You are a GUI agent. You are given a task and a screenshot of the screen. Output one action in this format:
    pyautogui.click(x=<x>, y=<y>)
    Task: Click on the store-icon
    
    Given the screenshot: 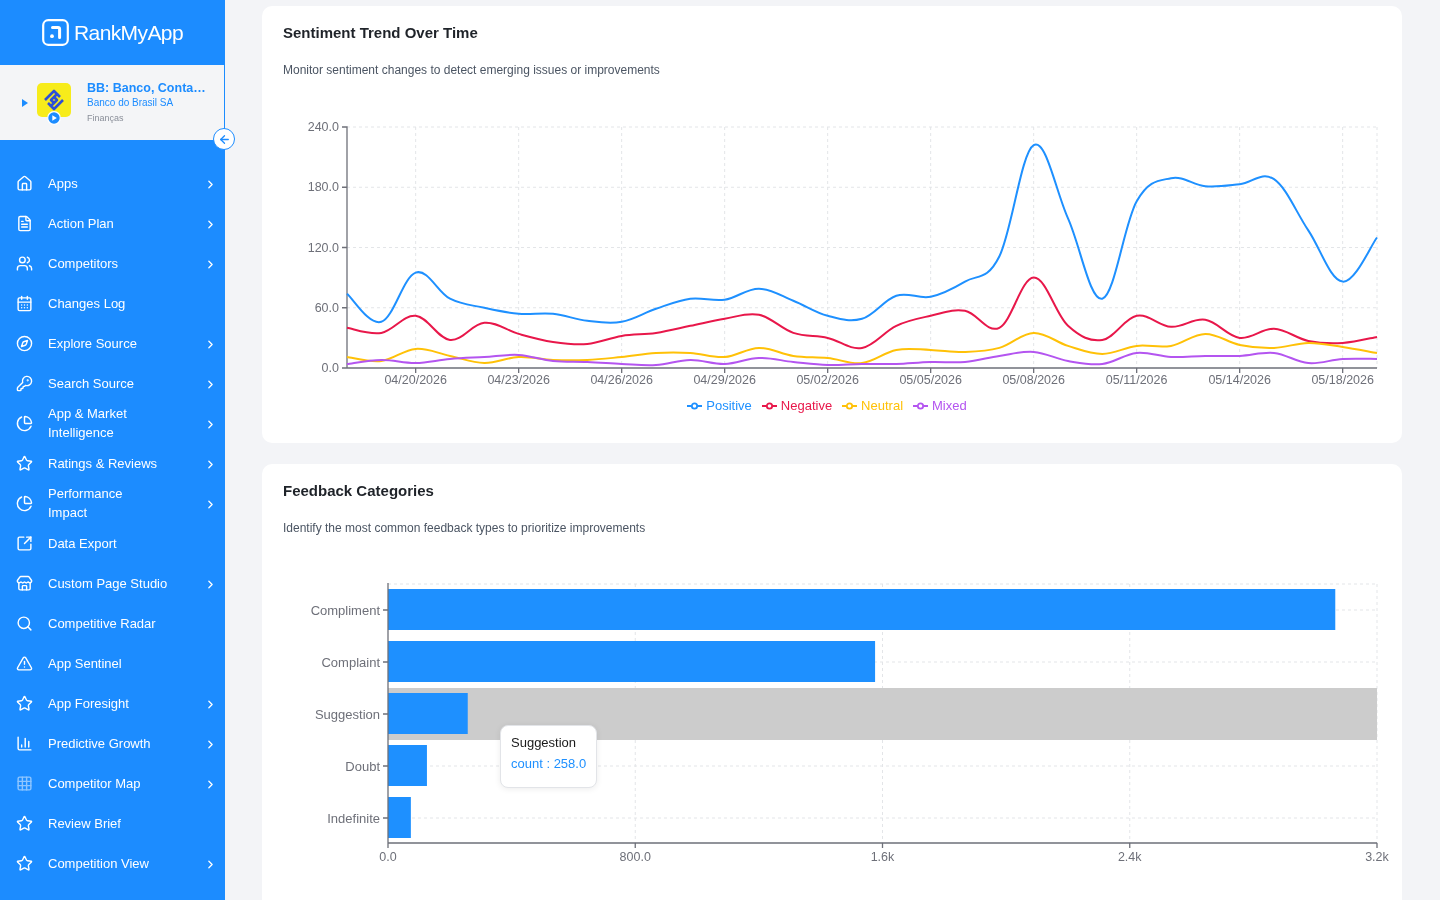 What is the action you would take?
    pyautogui.click(x=24, y=583)
    